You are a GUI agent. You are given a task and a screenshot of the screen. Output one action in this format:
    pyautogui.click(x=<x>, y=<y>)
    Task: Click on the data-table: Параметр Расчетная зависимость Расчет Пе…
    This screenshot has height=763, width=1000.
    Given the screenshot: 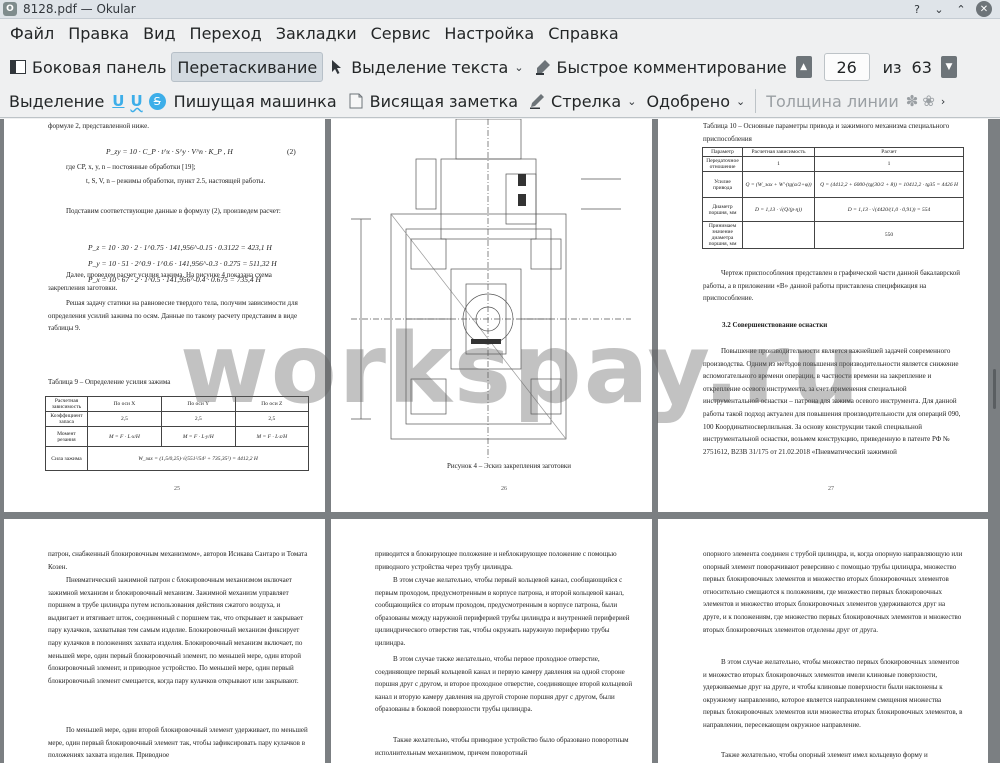 What is the action you would take?
    pyautogui.click(x=833, y=198)
    